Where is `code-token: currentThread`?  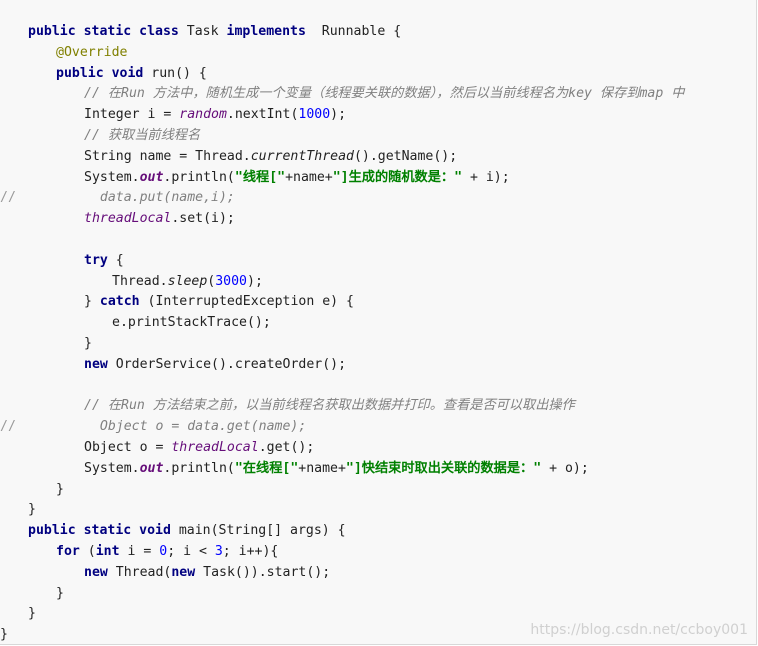 code-token: currentThread is located at coordinates (302, 156).